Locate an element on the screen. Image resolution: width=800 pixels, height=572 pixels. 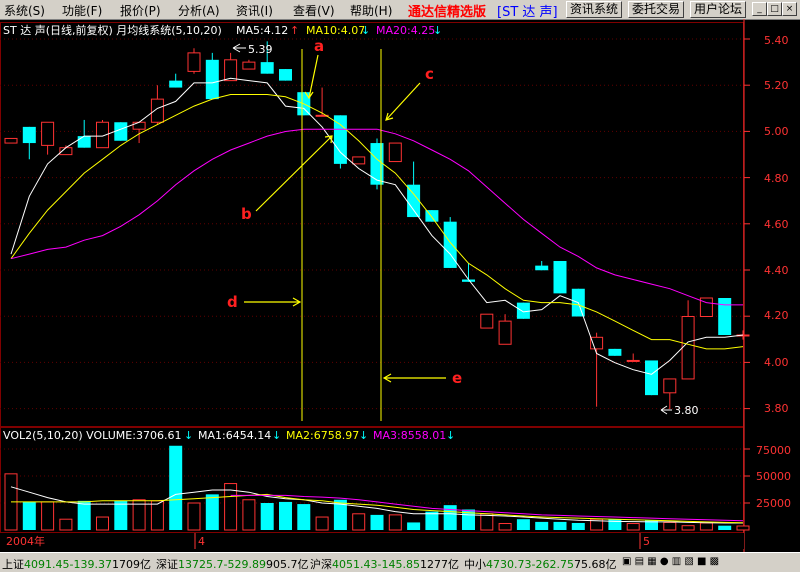
volume-panel-title: VOL2(5,10,20) VOLUME:3706.61 is located at coordinates (92, 435).